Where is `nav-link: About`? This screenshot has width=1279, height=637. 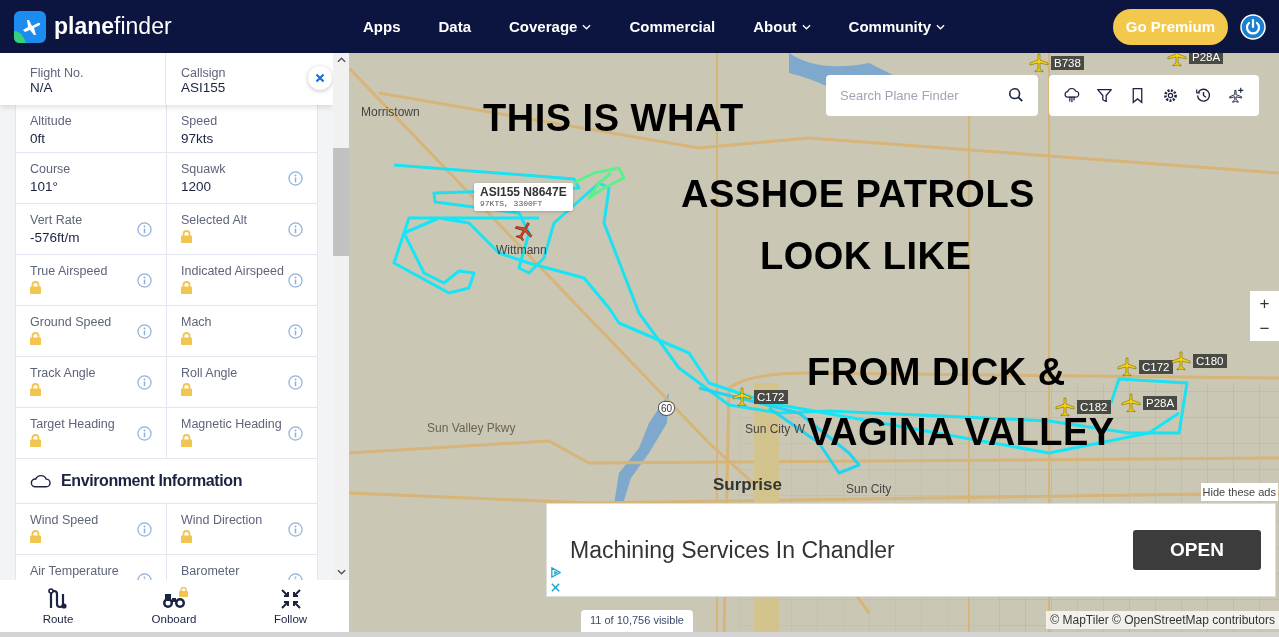
nav-link: About is located at coordinates (782, 26).